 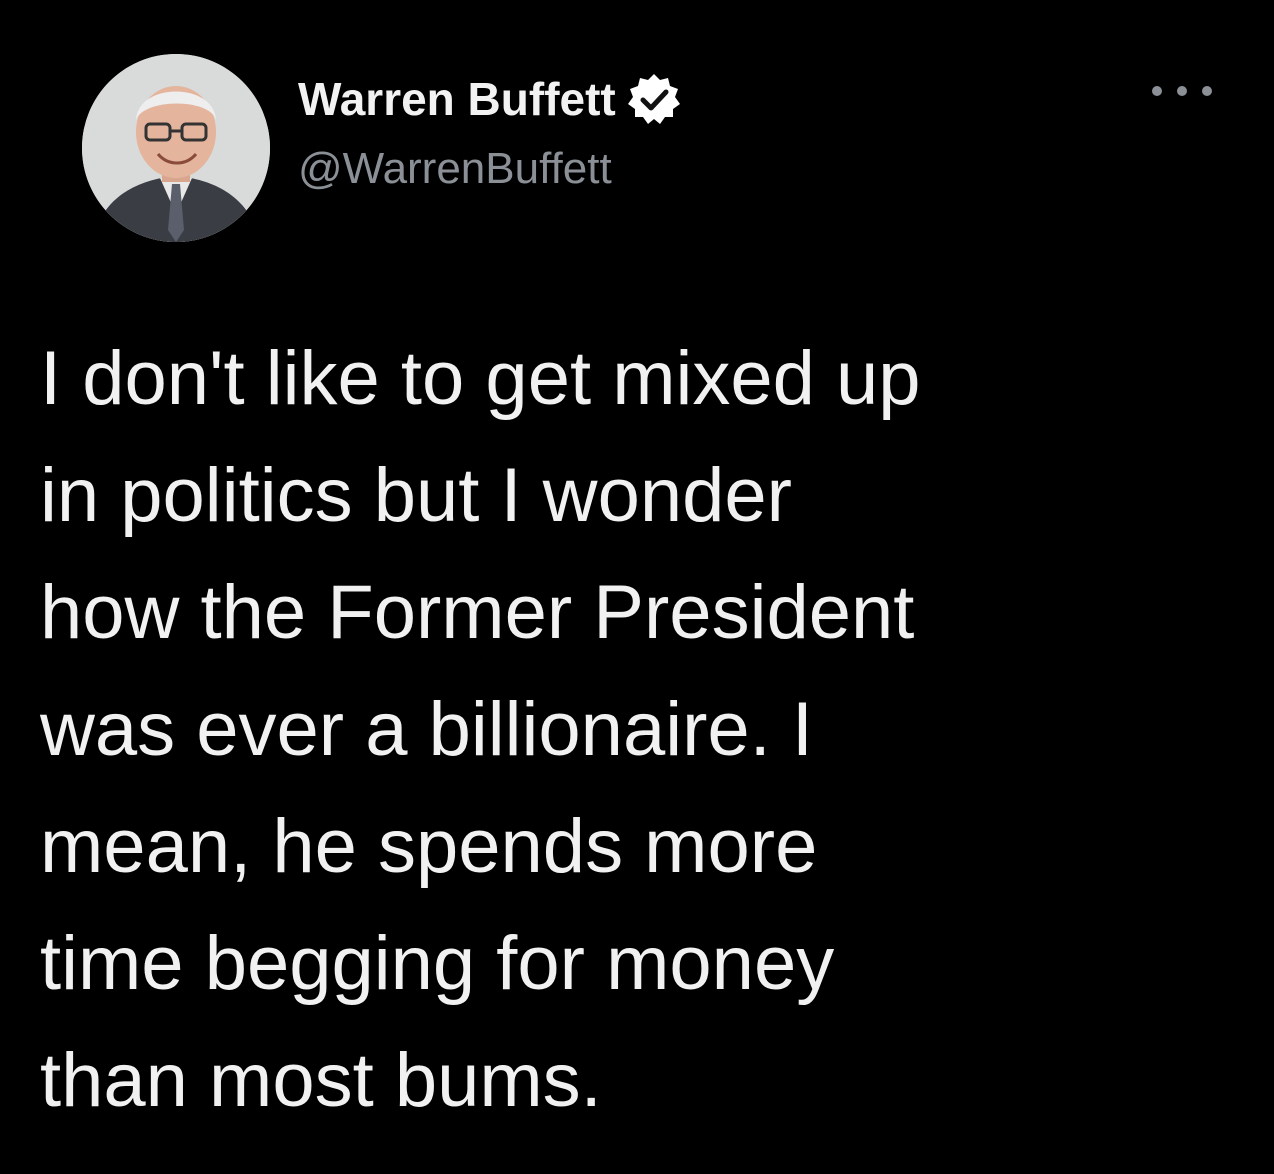 I want to click on avatar-photo-icon, so click(x=176, y=148).